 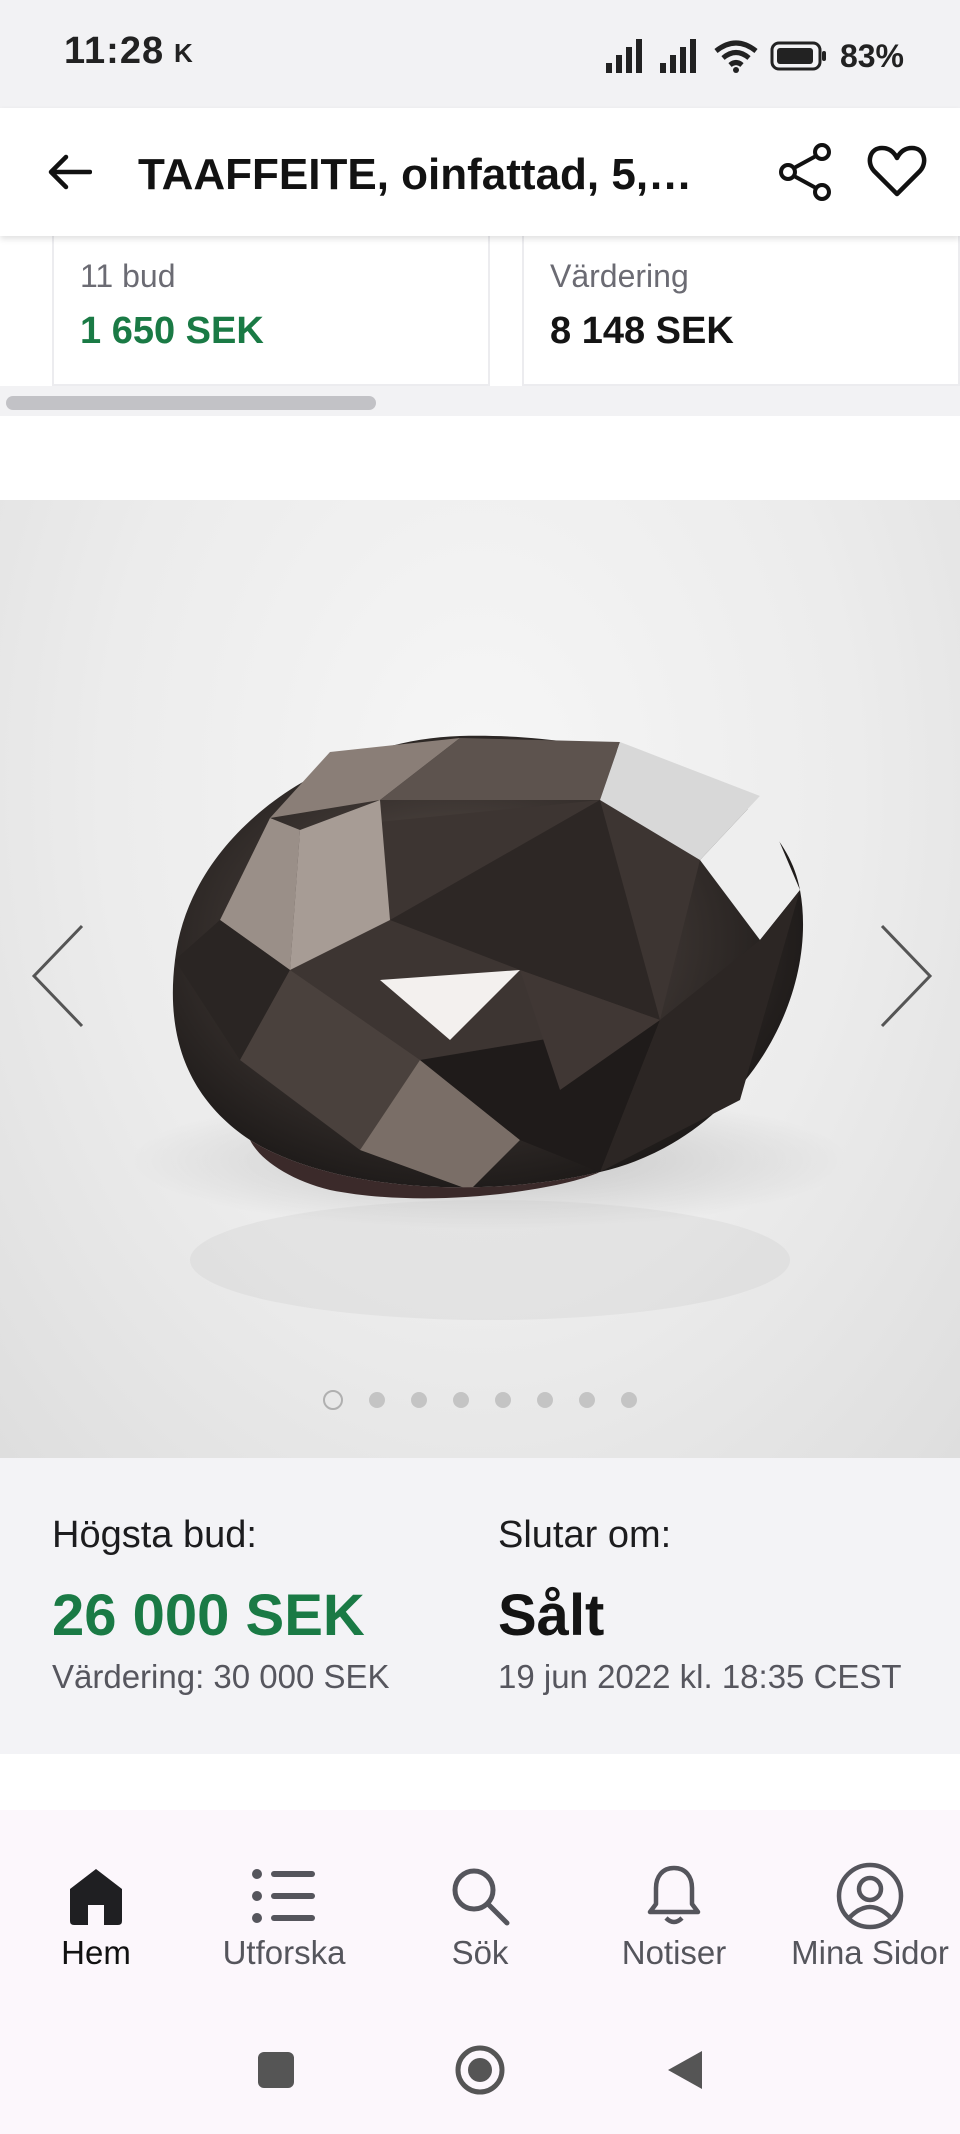 I want to click on home-icon, so click(x=96, y=1897).